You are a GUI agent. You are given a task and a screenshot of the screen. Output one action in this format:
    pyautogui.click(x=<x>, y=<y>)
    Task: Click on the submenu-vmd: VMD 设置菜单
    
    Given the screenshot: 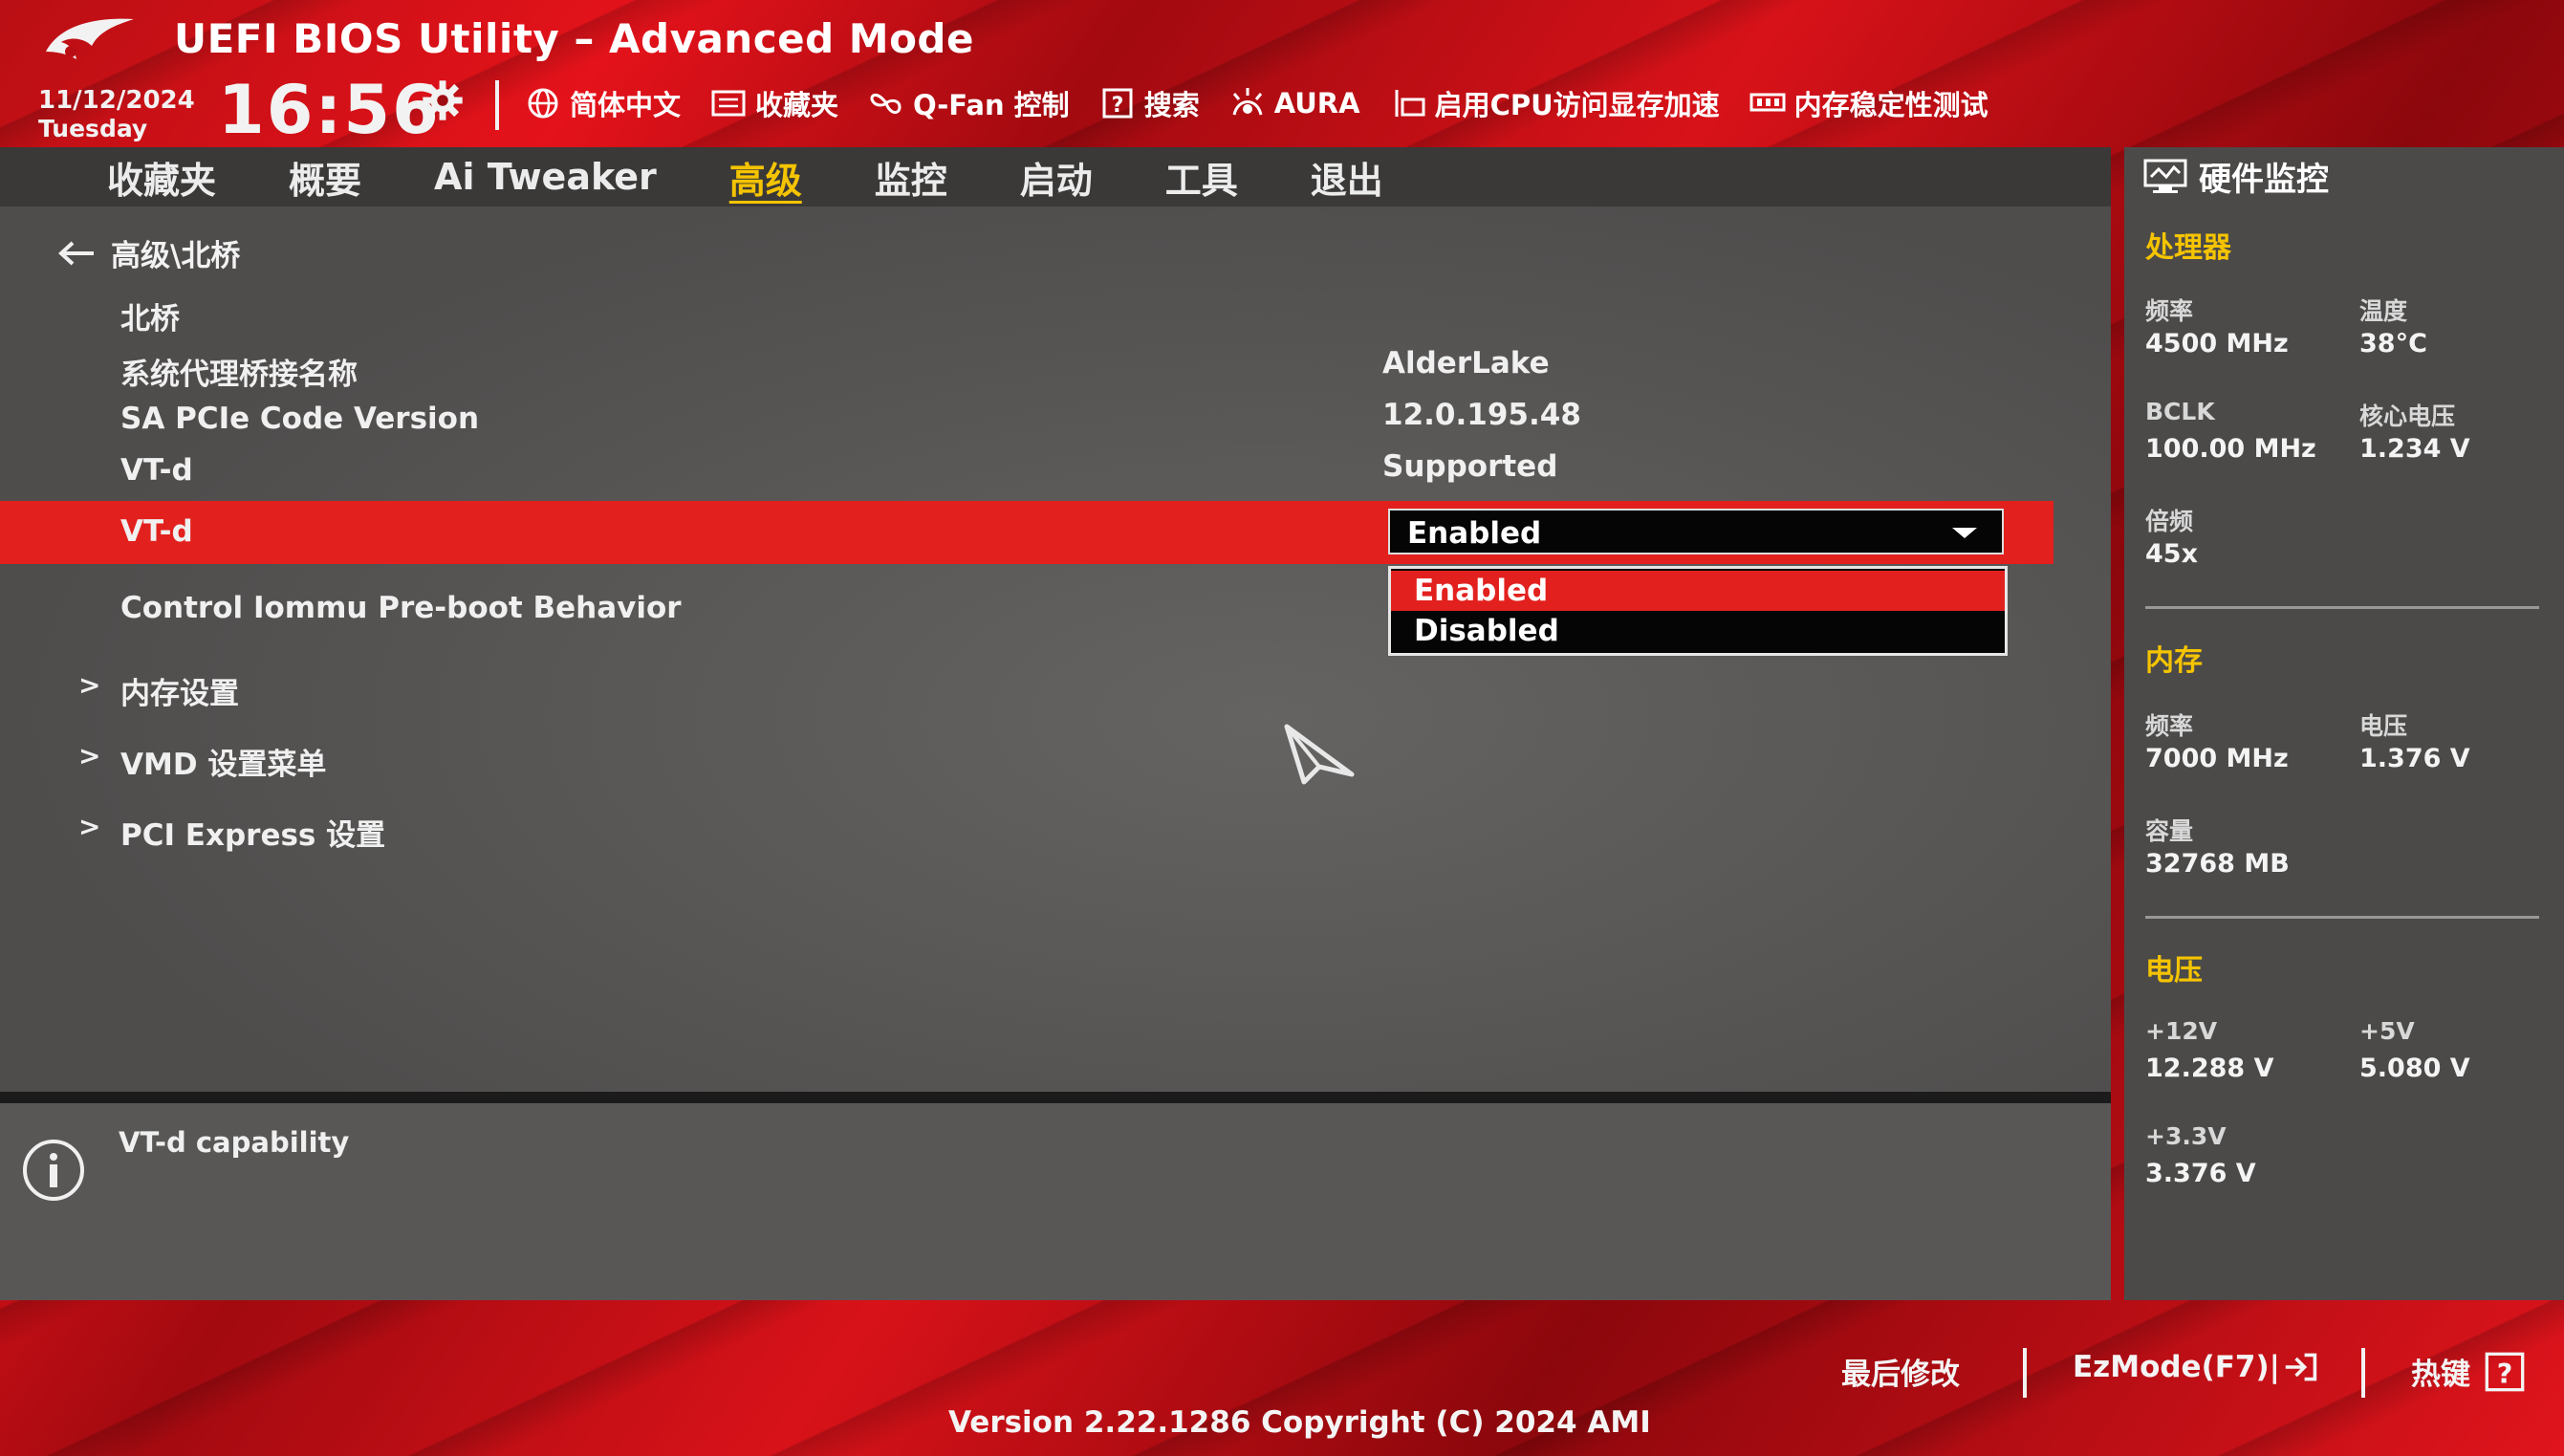 What is the action you would take?
    pyautogui.click(x=223, y=761)
    